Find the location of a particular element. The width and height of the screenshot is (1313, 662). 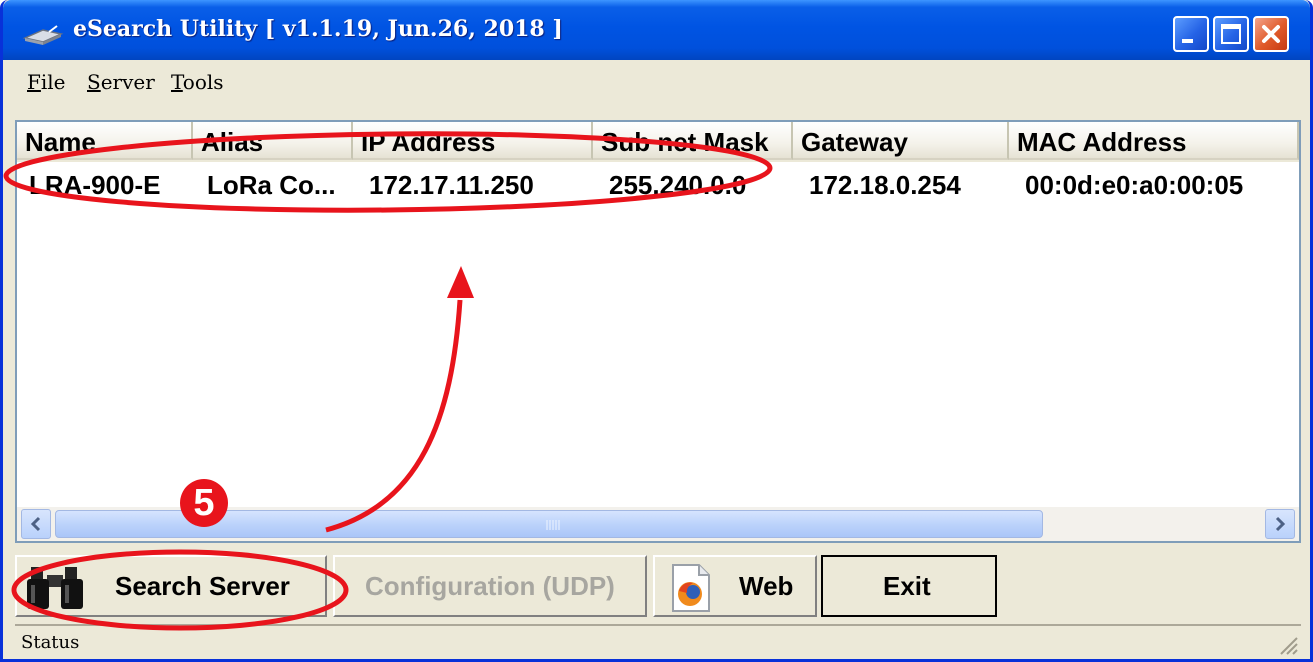

configuration-udp-label: Configuration (UDP) is located at coordinates (490, 586).